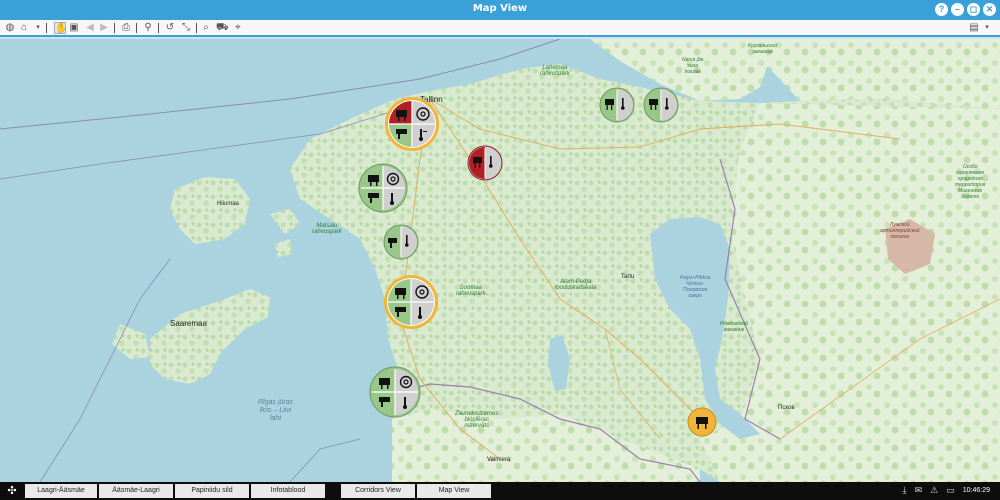 This screenshot has height=500, width=1000. What do you see at coordinates (628, 277) in the screenshot?
I see `map-label-tartu: Tartu` at bounding box center [628, 277].